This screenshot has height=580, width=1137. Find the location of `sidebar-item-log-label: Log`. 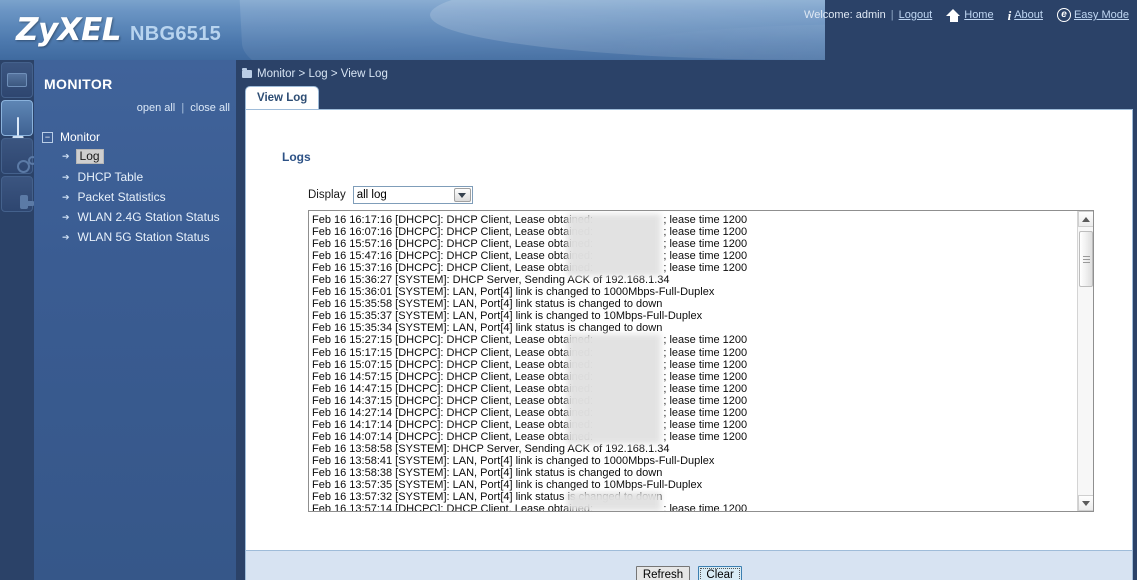

sidebar-item-log-label: Log is located at coordinates (89, 156).